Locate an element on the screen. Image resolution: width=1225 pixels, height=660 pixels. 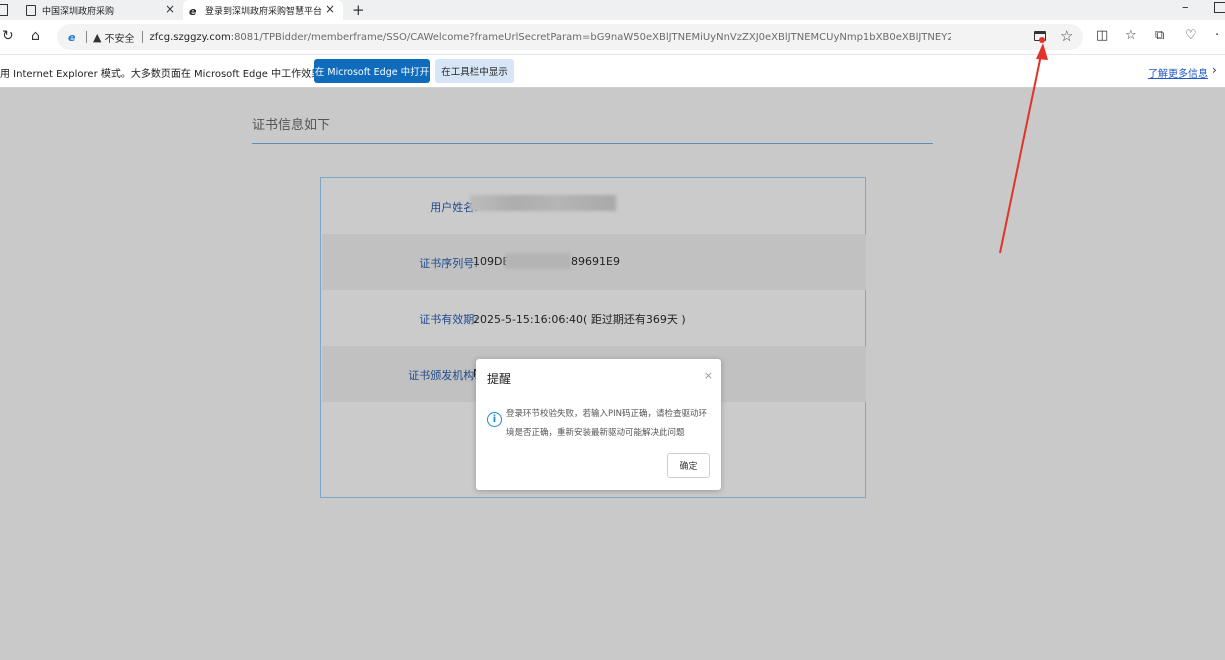
tab-shenzhen-procurement: 中国深圳政府采购 × is located at coordinates (91, 10).